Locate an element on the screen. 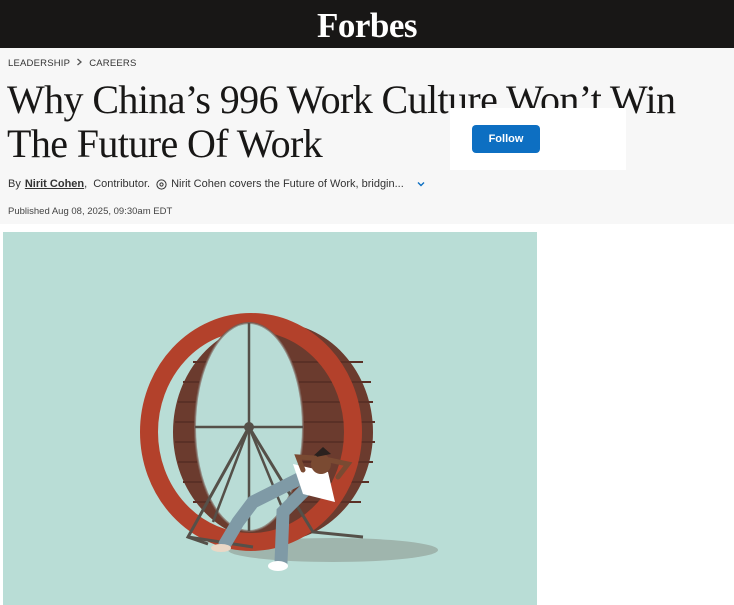  chevron-down-icon is located at coordinates (421, 184).